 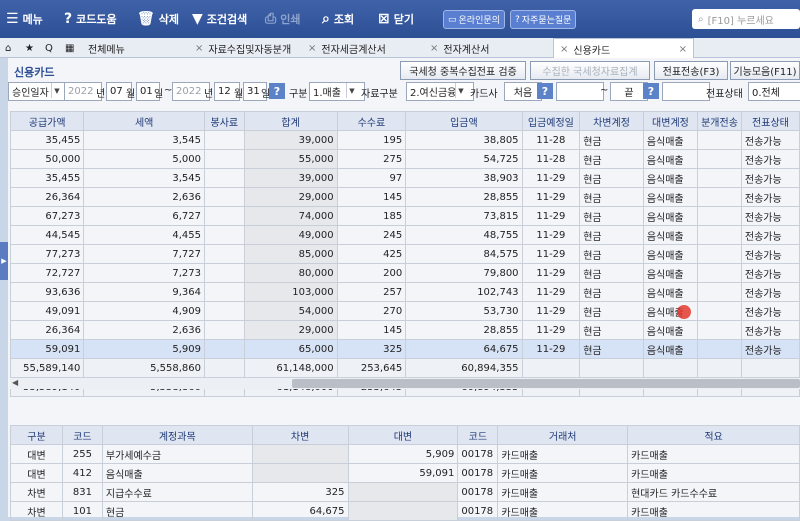 I want to click on table-cell: 67,273, so click(x=47, y=216).